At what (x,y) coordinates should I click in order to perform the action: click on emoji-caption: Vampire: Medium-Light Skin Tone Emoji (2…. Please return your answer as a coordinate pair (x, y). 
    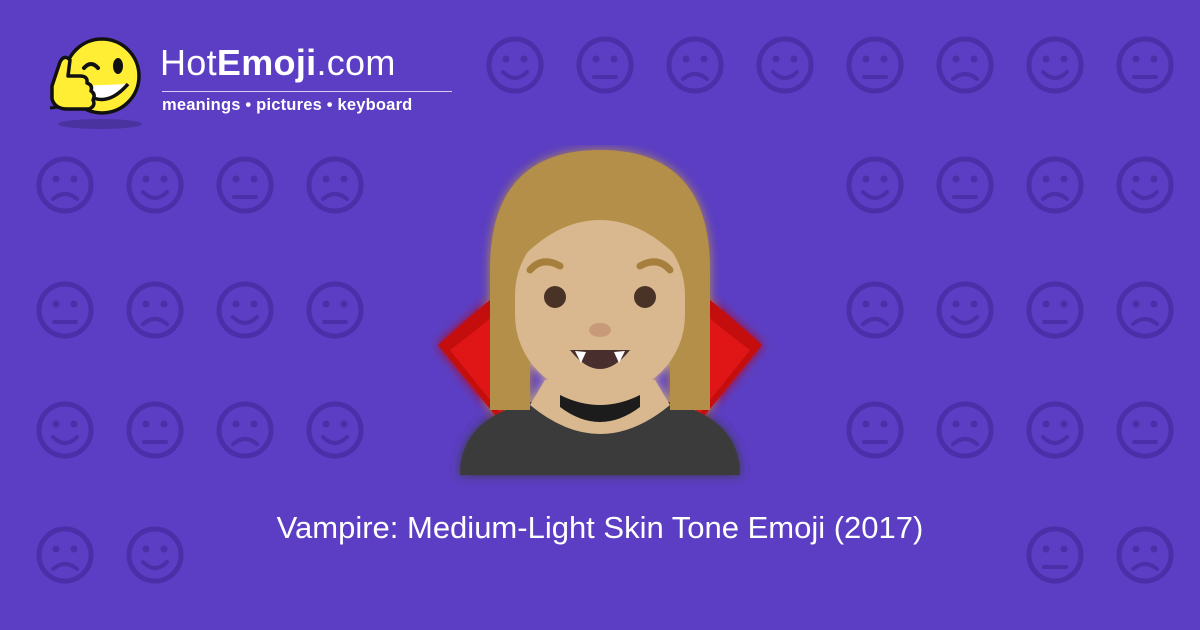
    Looking at the image, I should click on (600, 527).